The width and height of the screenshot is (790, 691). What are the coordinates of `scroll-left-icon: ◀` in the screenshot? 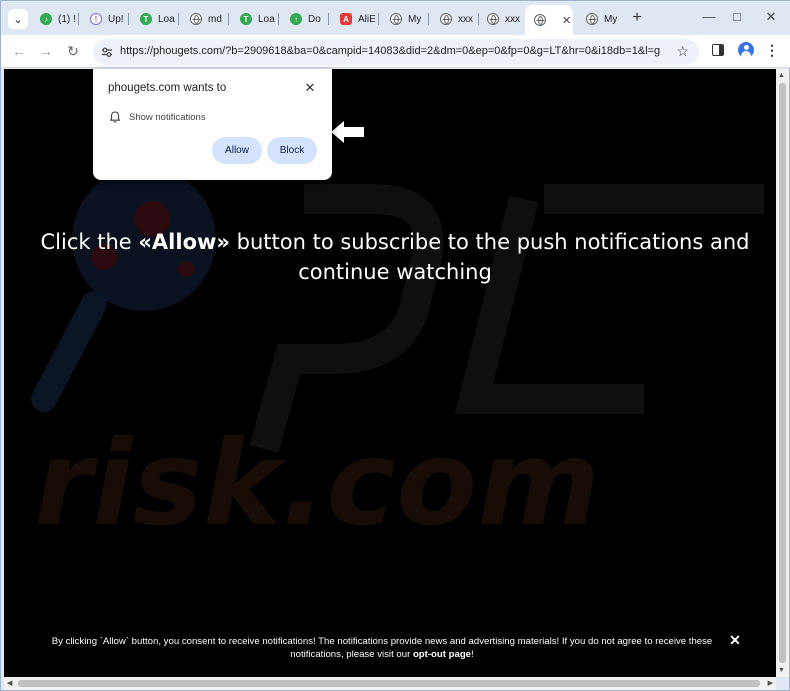 It's located at (9, 683).